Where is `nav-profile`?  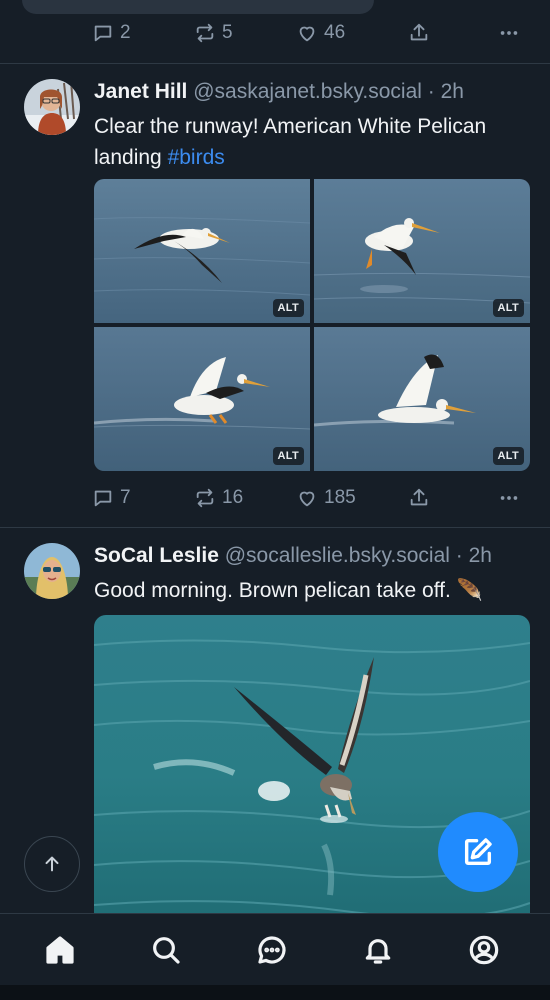 nav-profile is located at coordinates (484, 950).